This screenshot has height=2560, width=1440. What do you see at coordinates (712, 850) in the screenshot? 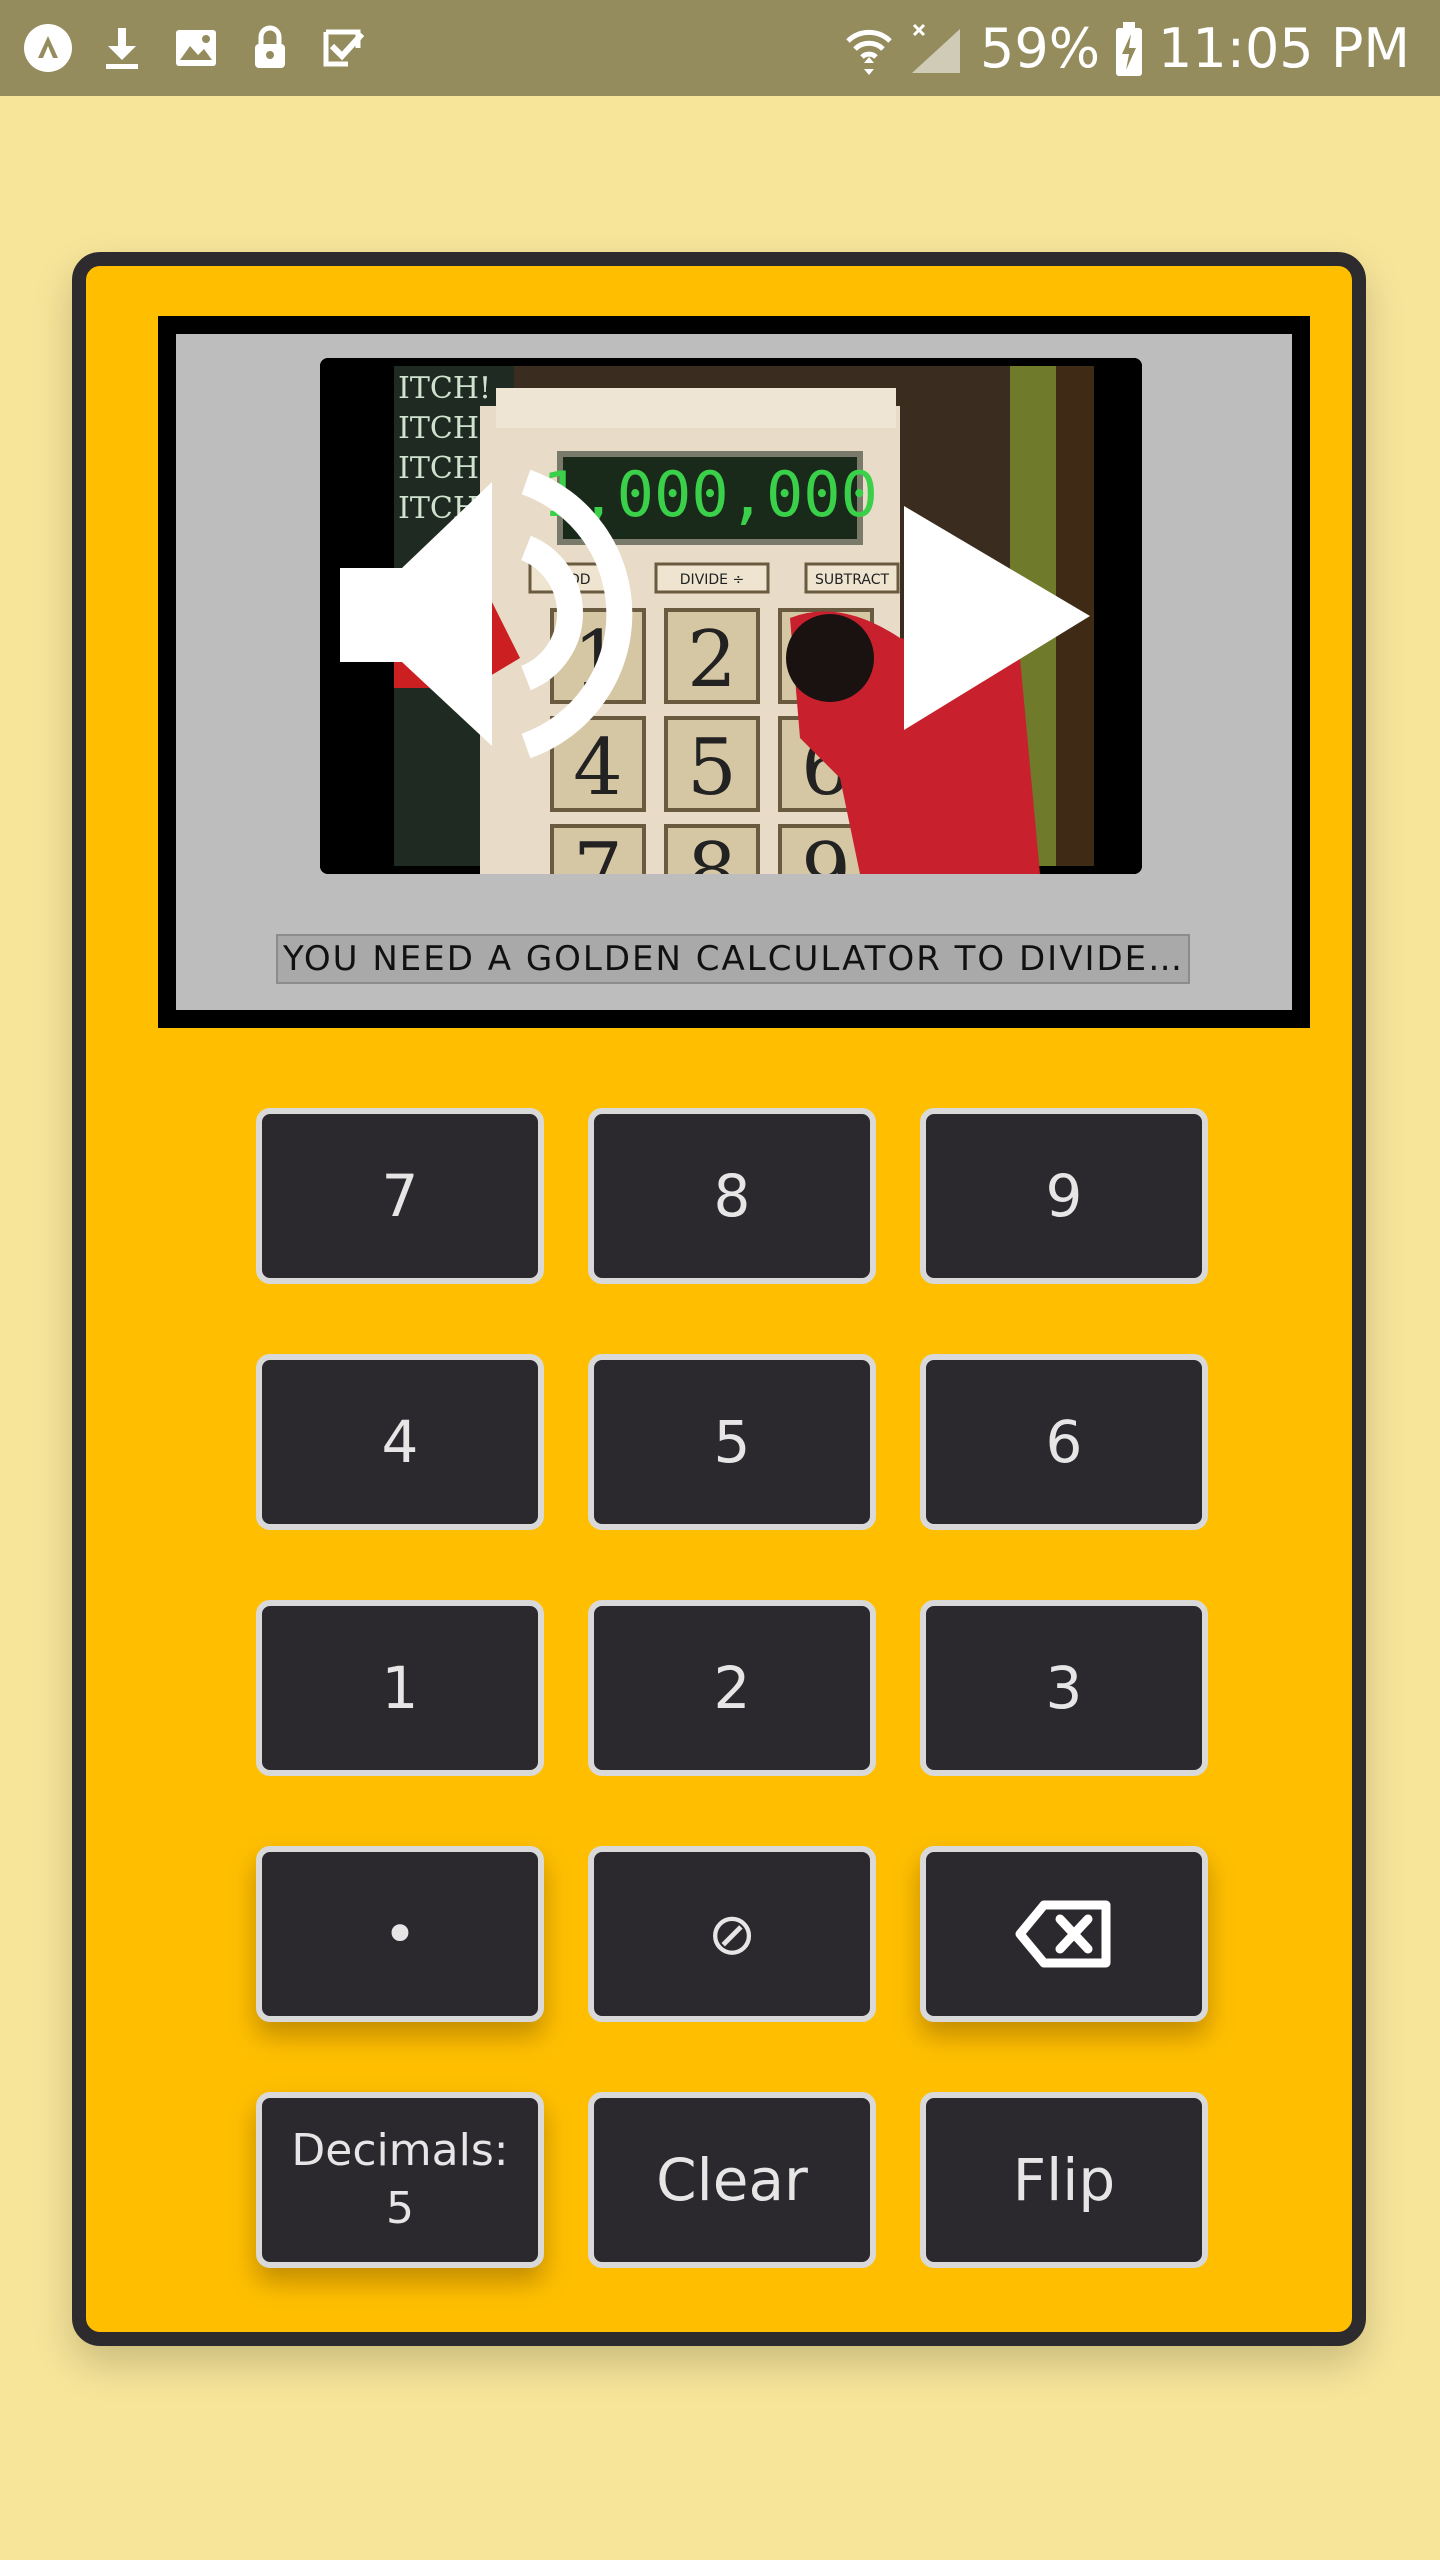
I see `video-digit-8: 8` at bounding box center [712, 850].